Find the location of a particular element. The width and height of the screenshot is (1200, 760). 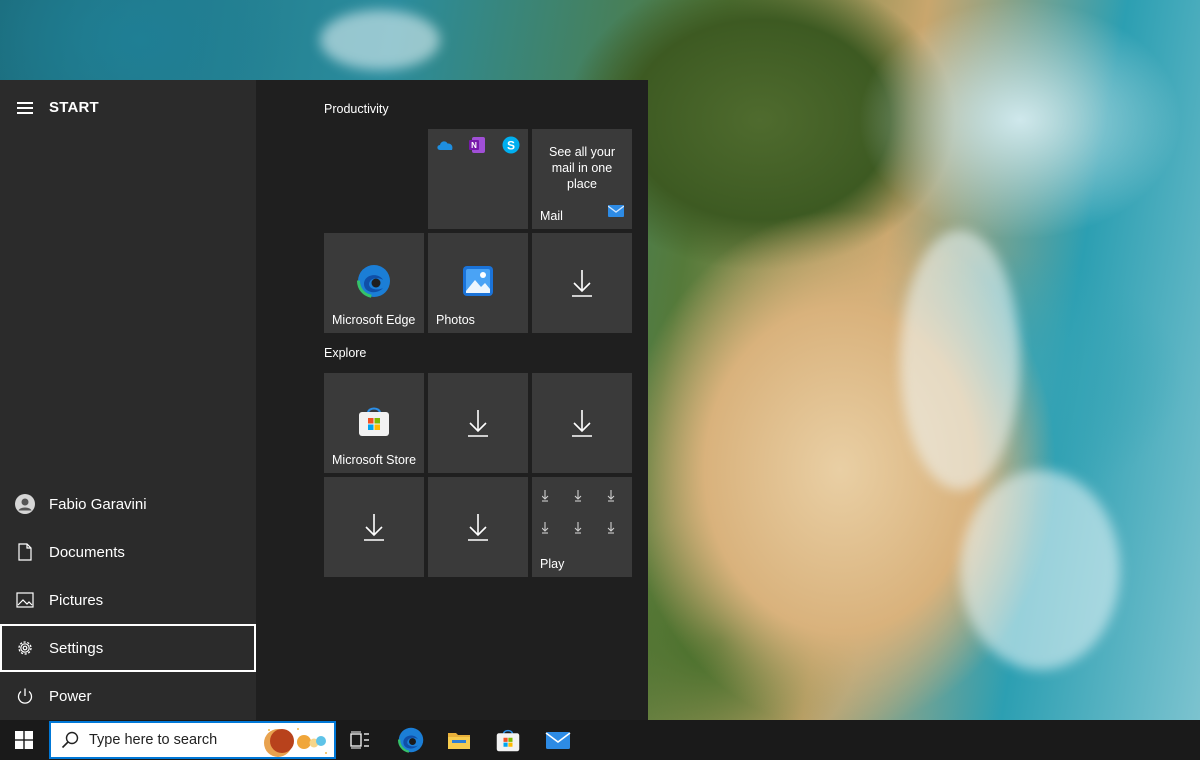

taskbar-store-button is located at coordinates (508, 740).